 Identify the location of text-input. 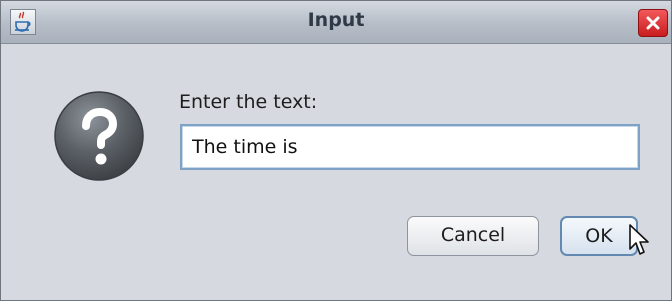
(410, 147).